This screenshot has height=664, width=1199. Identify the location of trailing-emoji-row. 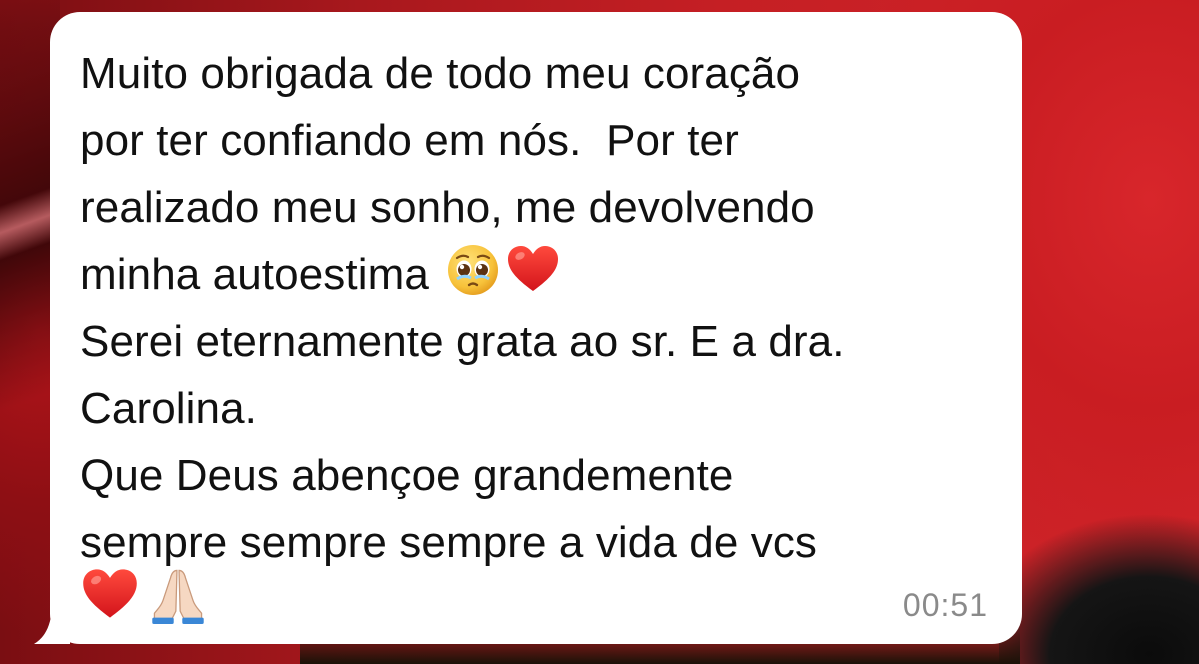
(144, 594).